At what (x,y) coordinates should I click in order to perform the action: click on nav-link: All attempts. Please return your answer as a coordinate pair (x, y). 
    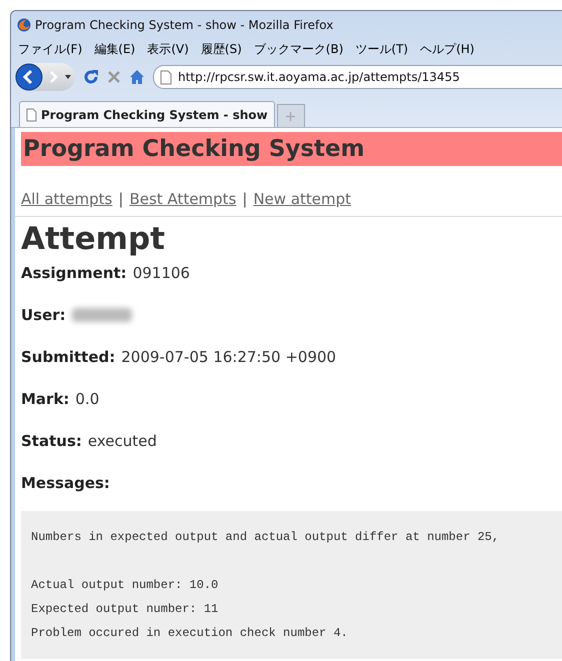
    Looking at the image, I should click on (66, 199).